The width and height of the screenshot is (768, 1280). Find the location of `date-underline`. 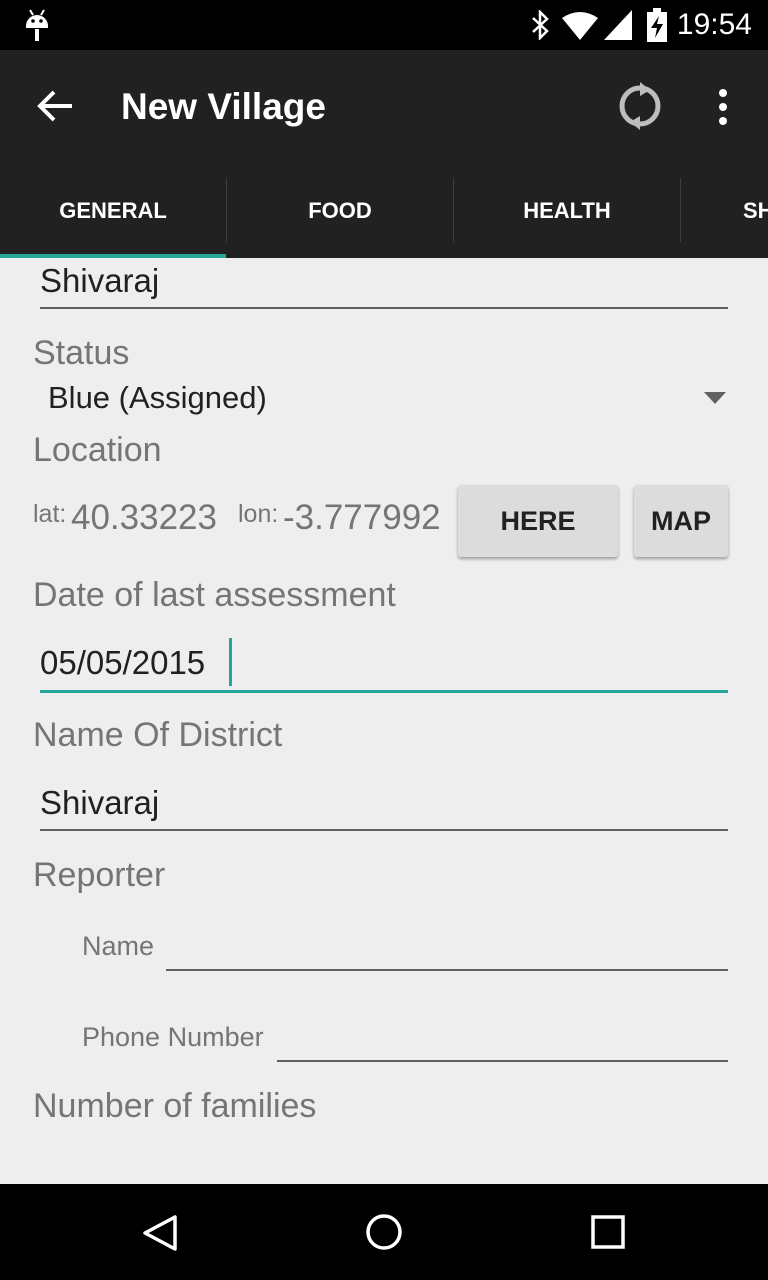

date-underline is located at coordinates (384, 691).